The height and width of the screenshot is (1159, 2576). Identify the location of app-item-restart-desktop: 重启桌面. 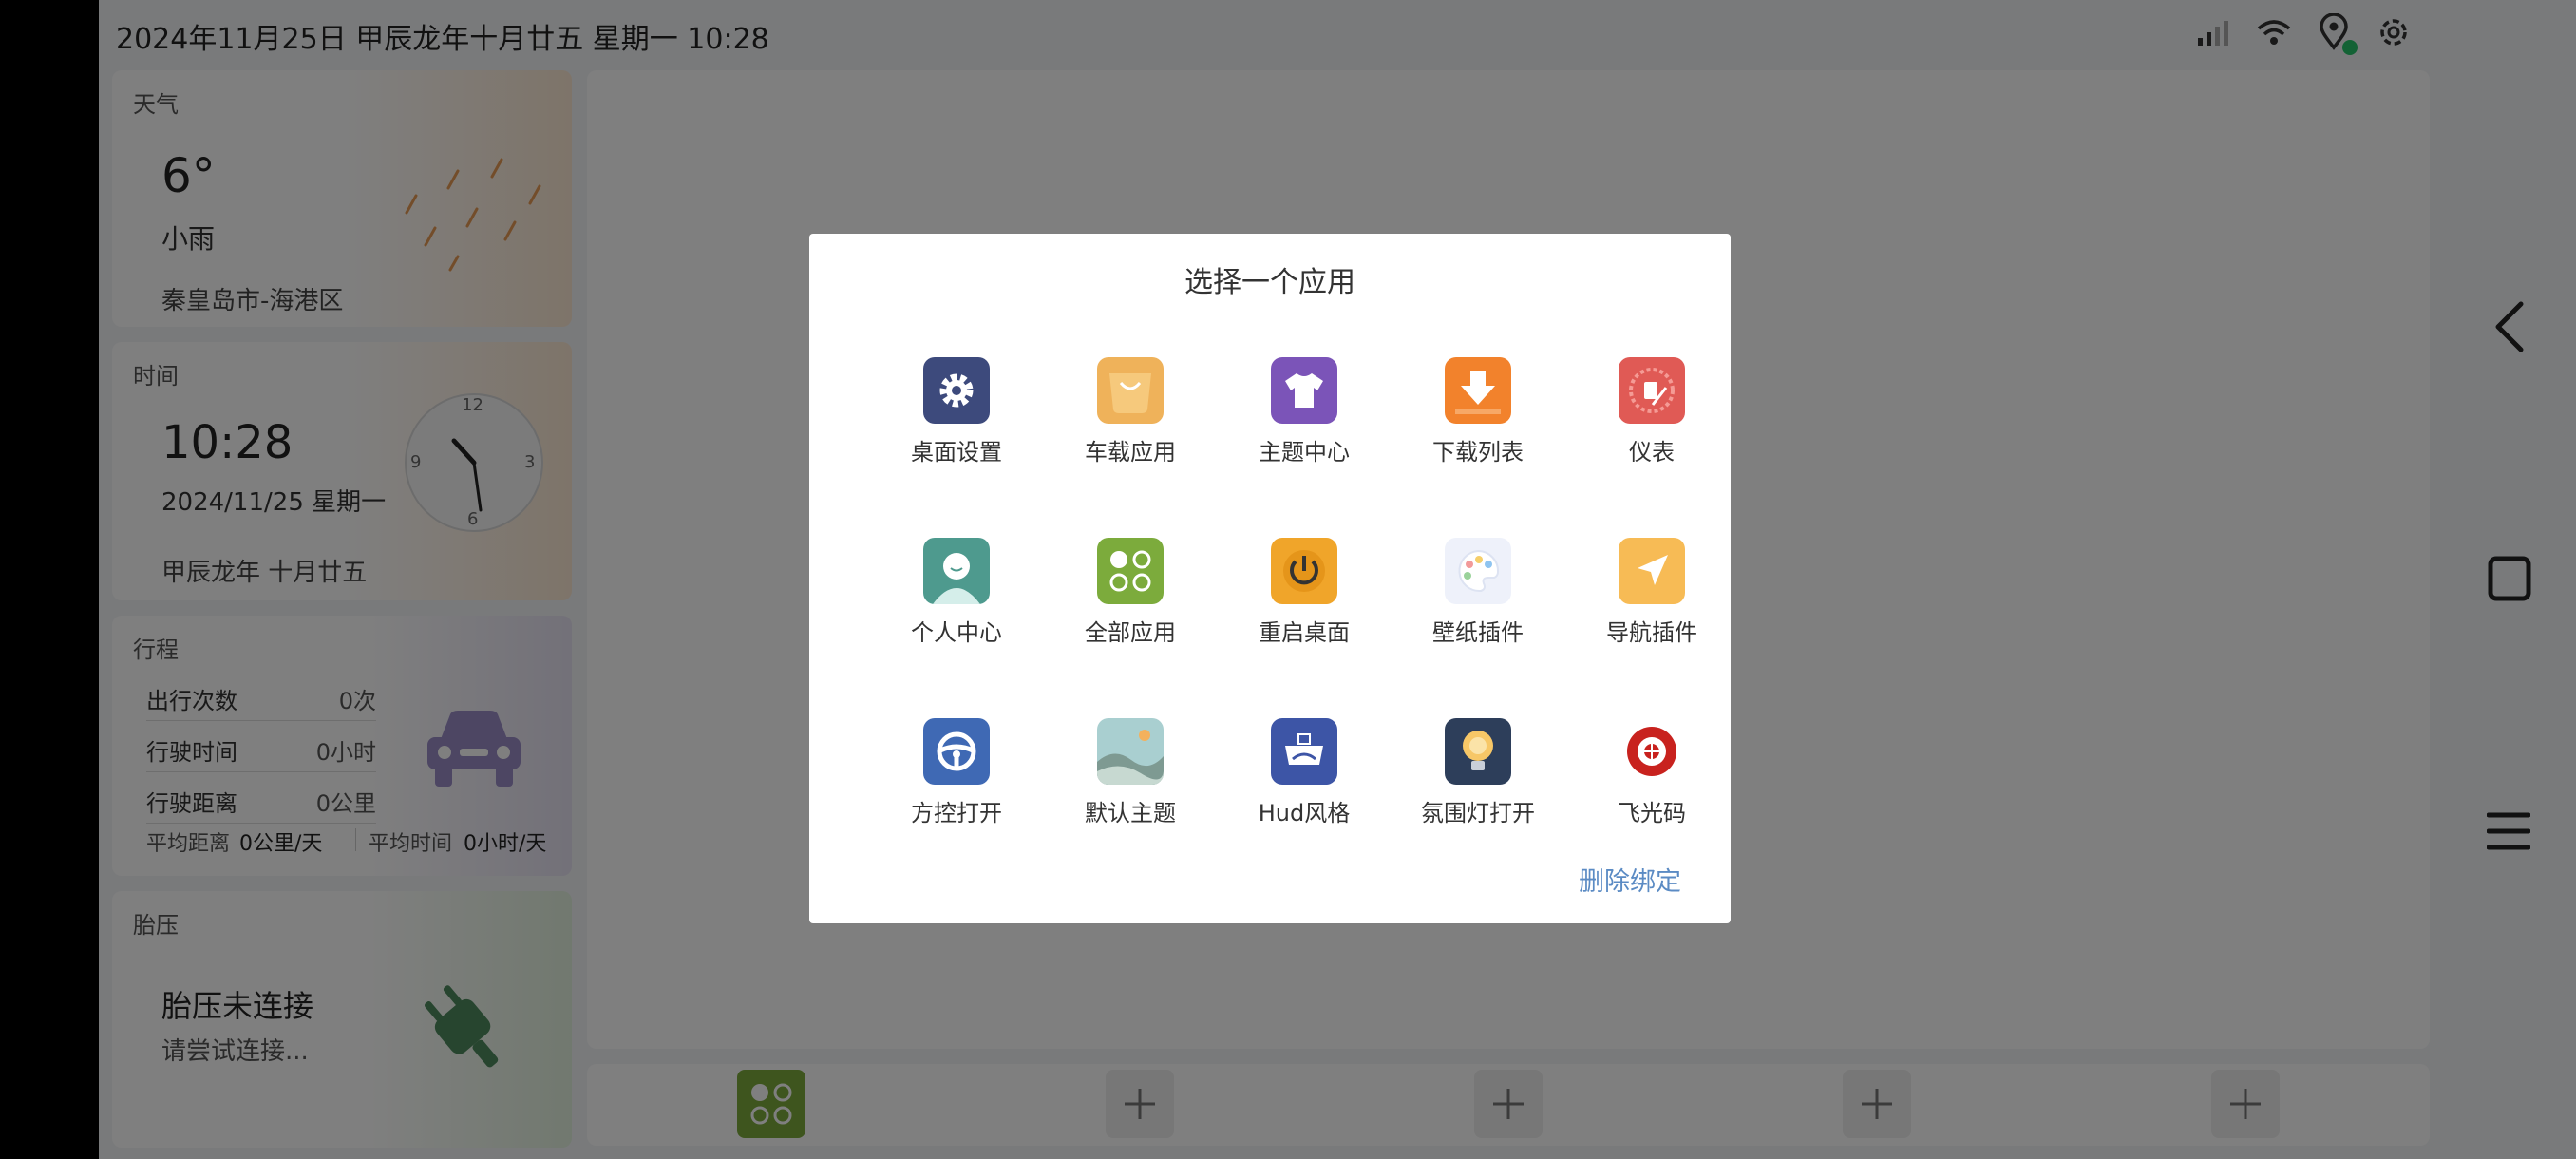
(1299, 604).